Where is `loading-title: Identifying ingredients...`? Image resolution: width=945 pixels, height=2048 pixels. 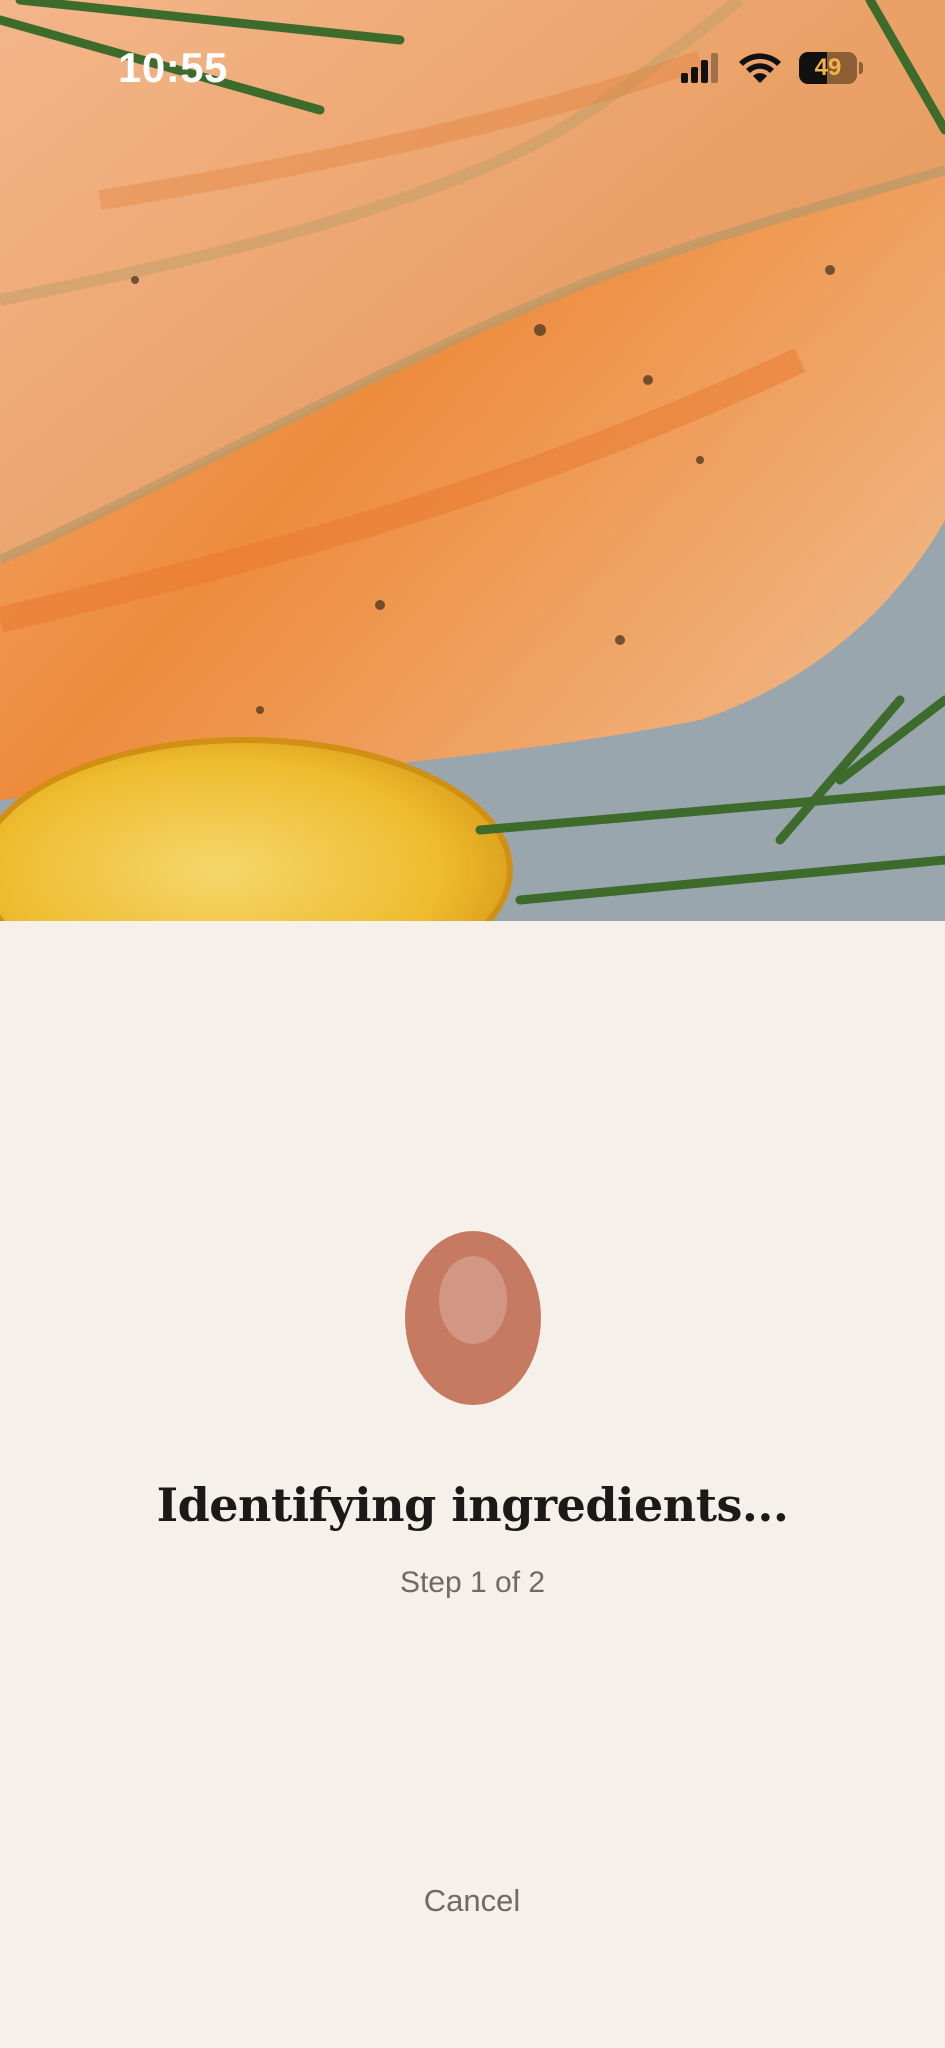 loading-title: Identifying ingredients... is located at coordinates (472, 1505).